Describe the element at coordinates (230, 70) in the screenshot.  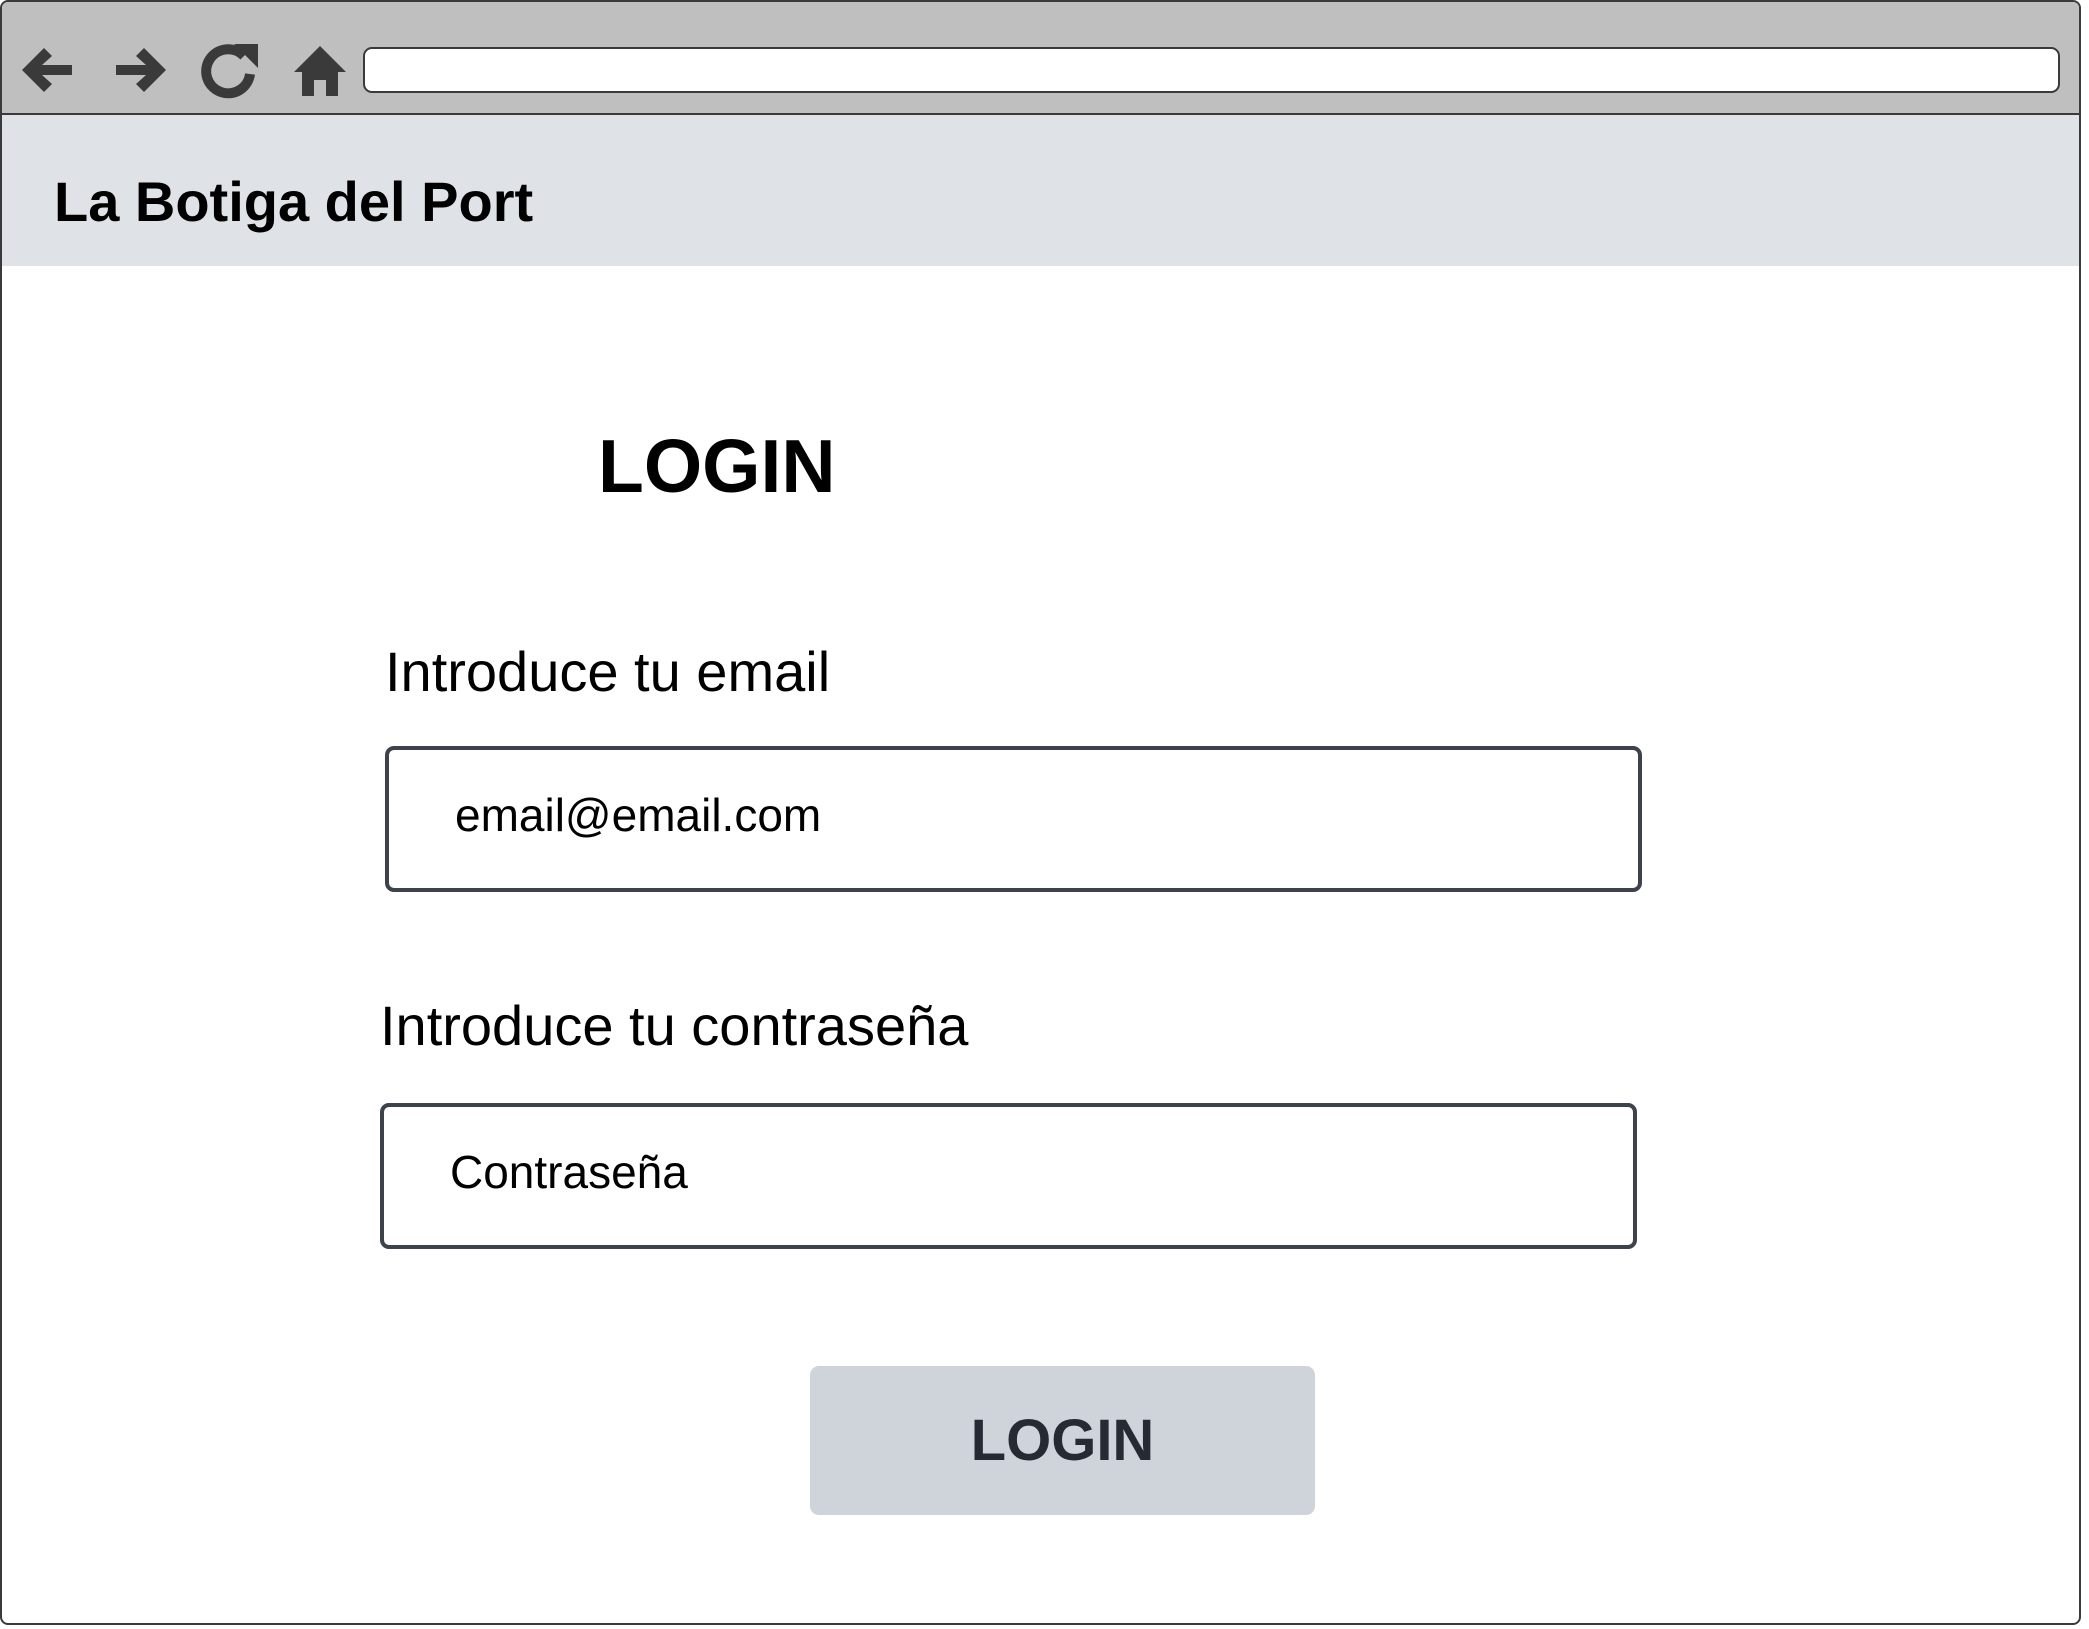
I see `reload-icon` at that location.